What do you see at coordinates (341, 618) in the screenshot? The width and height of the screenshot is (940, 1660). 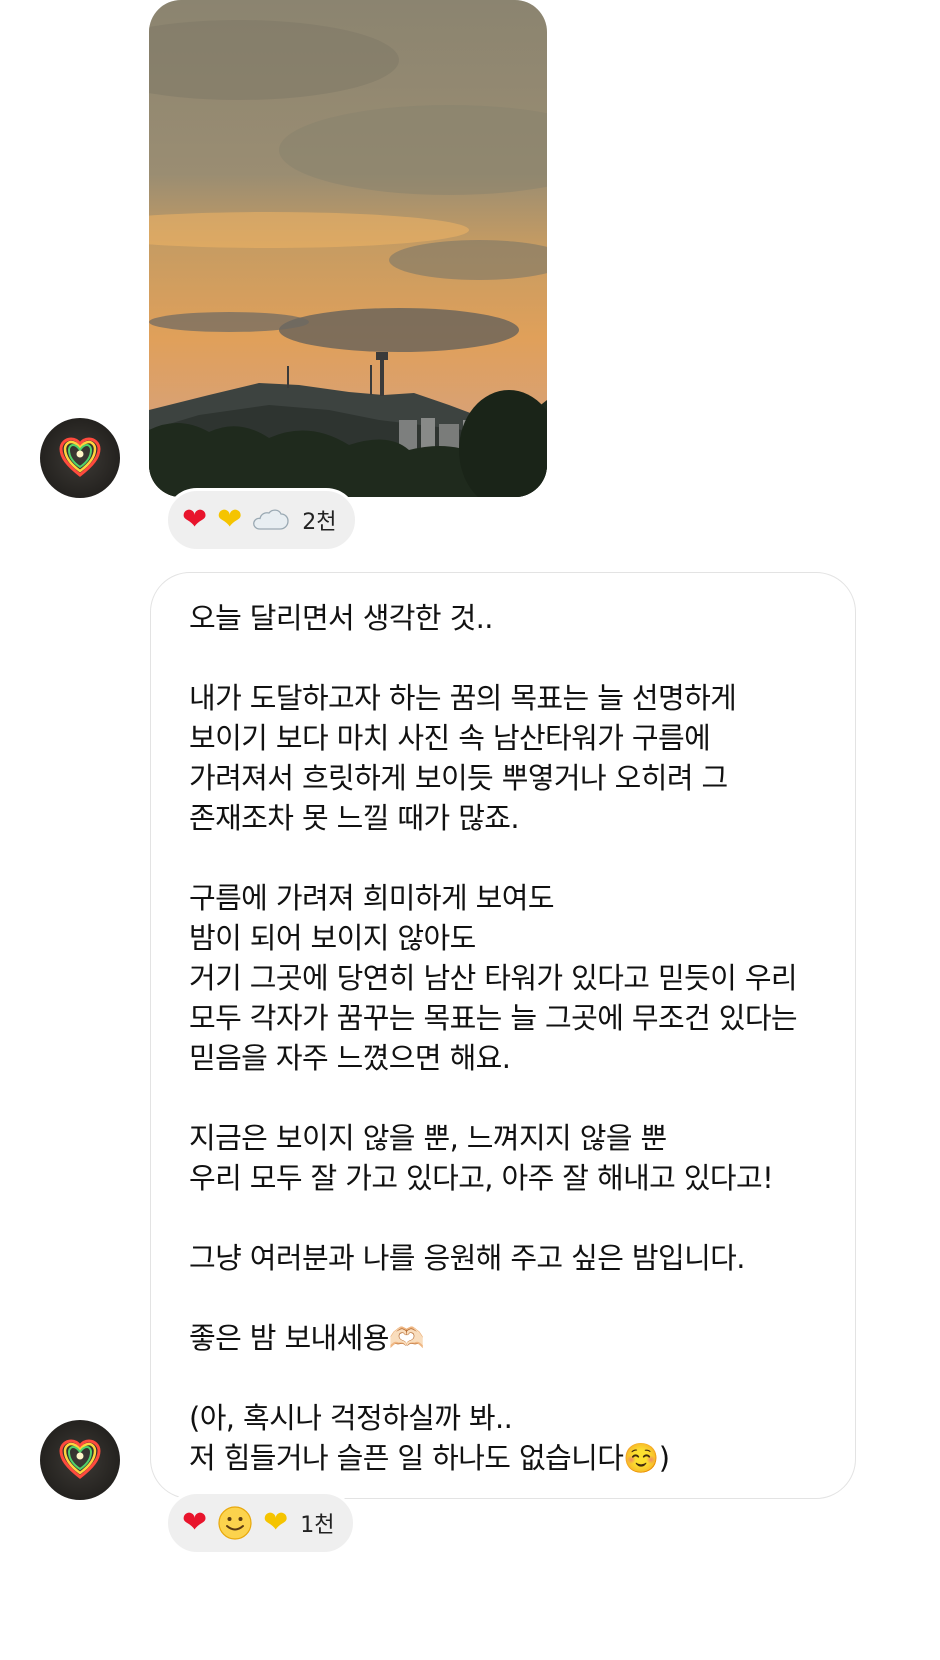 I see `message-line: 오늘 달리면서 생각한 것..` at bounding box center [341, 618].